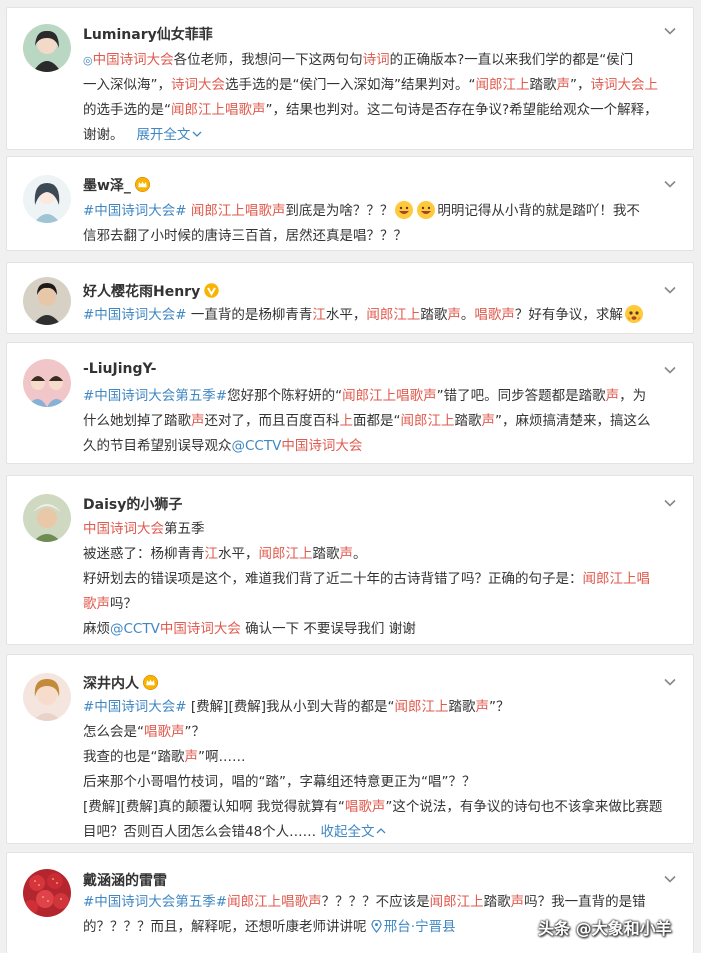 The width and height of the screenshot is (701, 953). Describe the element at coordinates (376, 926) in the screenshot. I see `location-pin-icon` at that location.